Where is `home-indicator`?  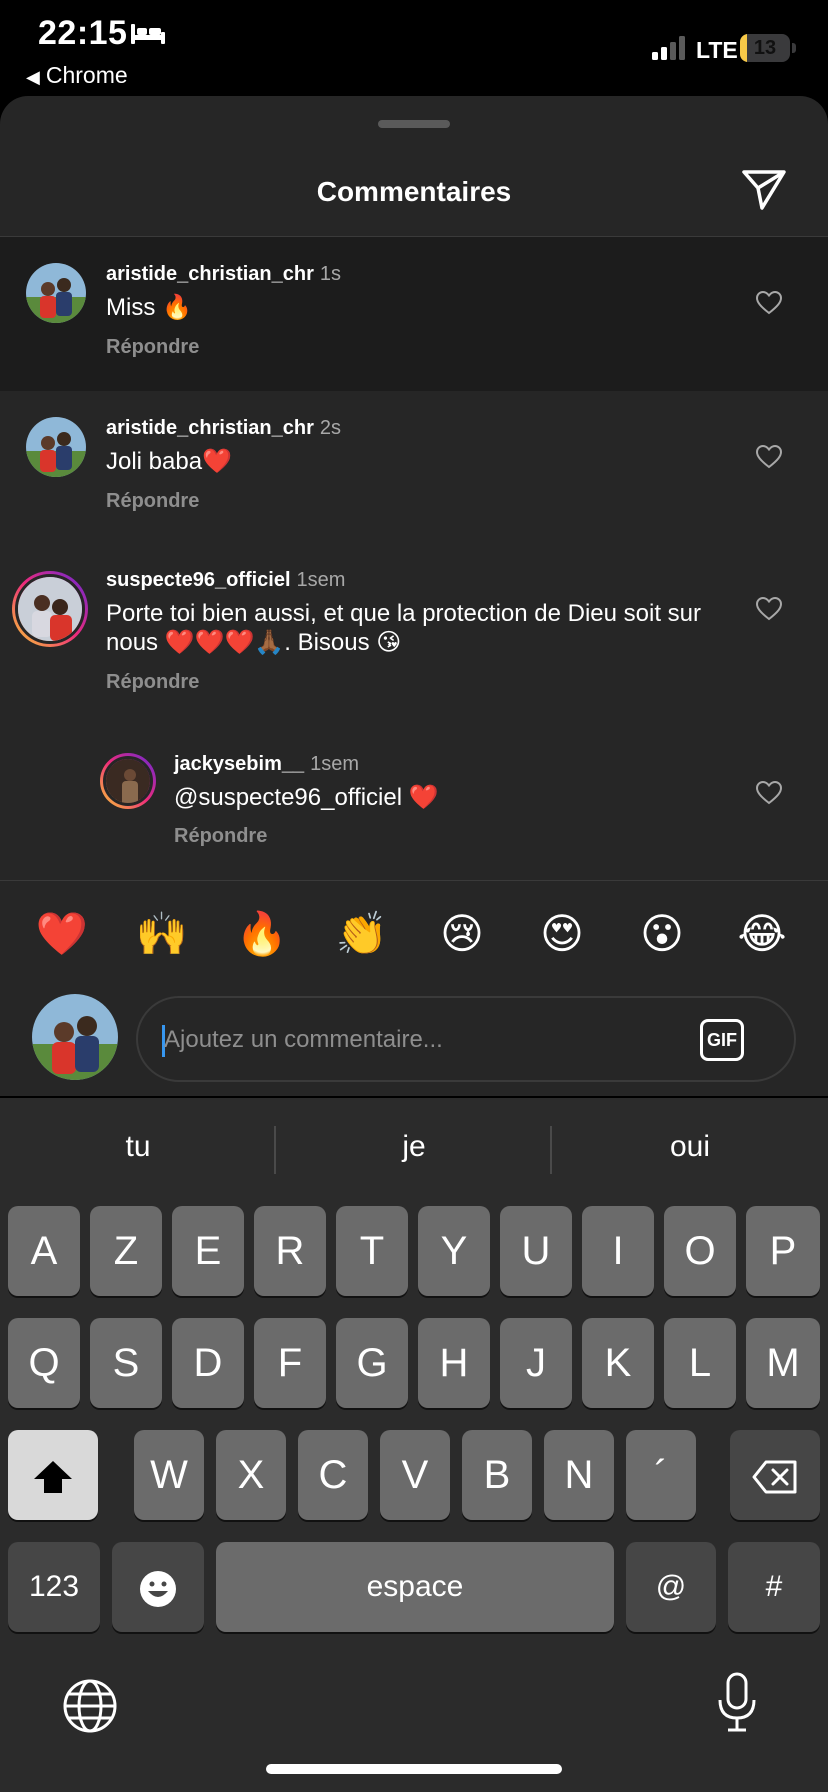 home-indicator is located at coordinates (414, 1769).